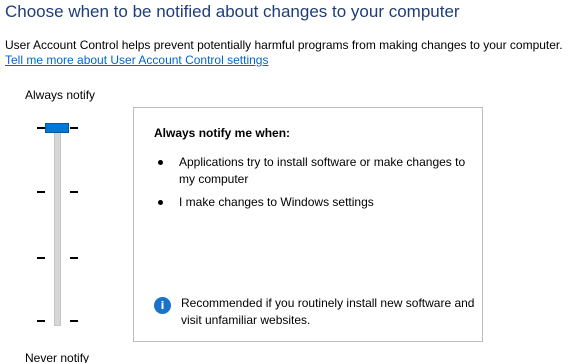  Describe the element at coordinates (162, 305) in the screenshot. I see `info-icon: i` at that location.